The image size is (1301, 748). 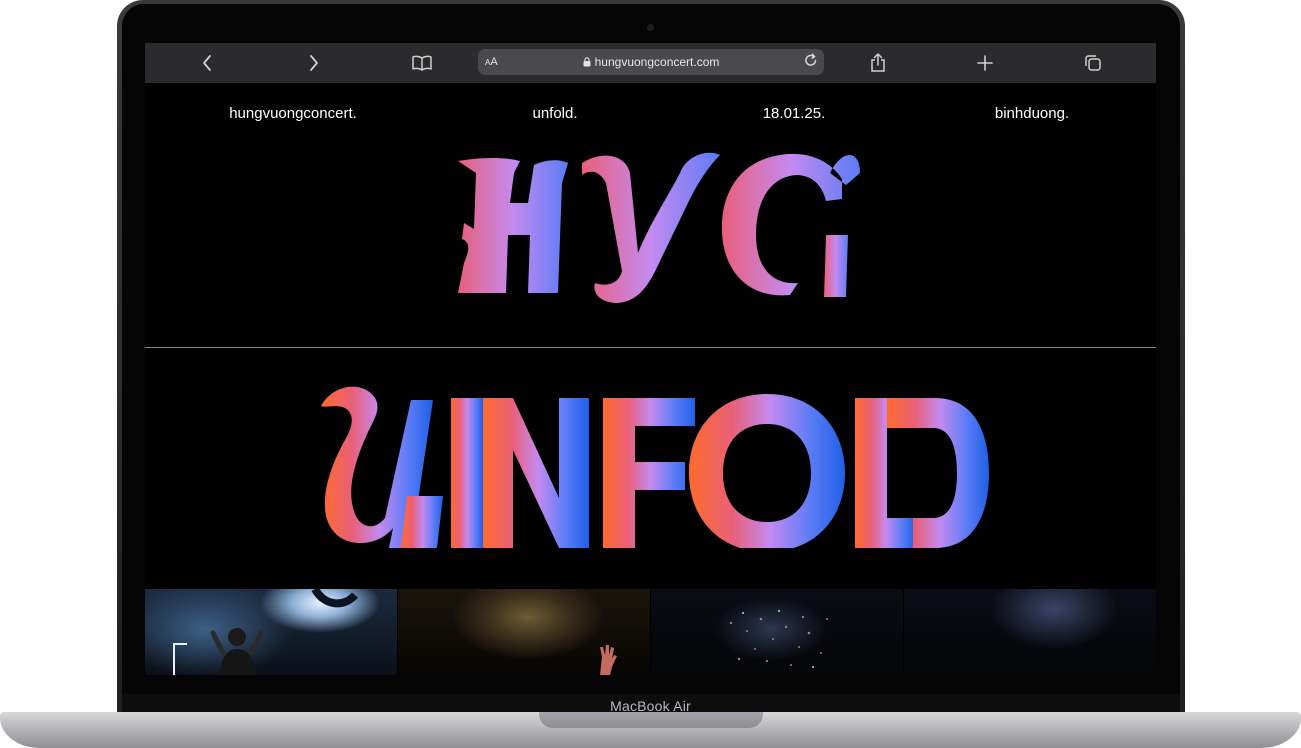 I want to click on browser-toolbar: AA hungvuongconcert.com, so click(x=650, y=63).